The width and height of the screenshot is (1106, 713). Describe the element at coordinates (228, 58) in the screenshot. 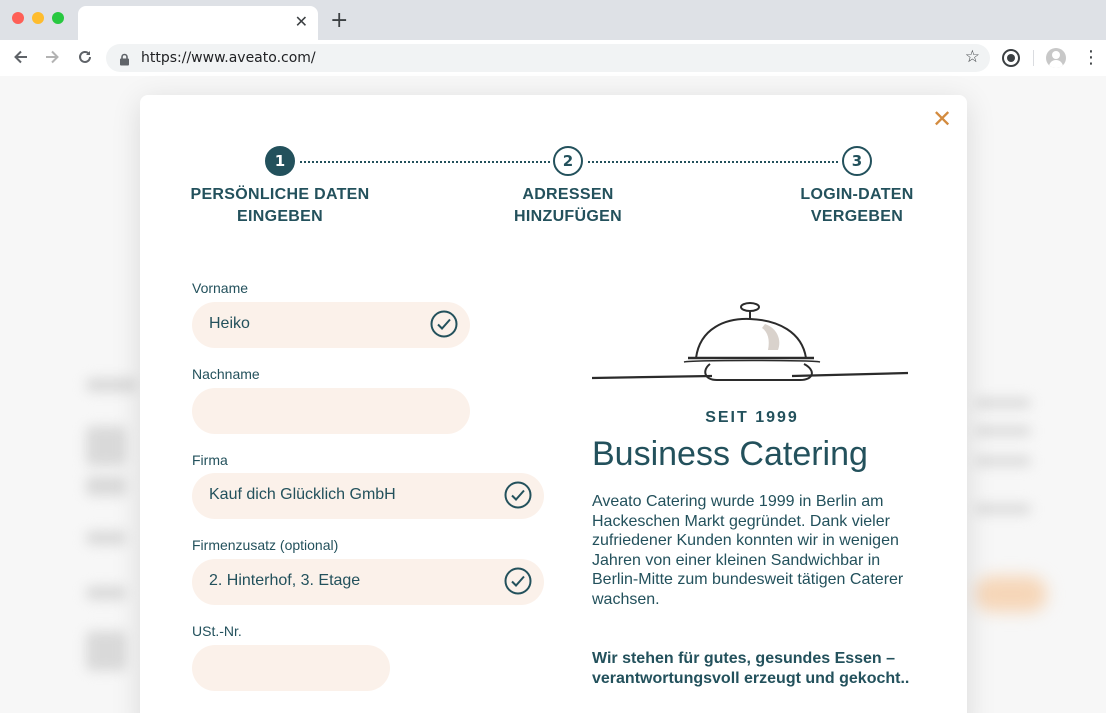

I see `url-text: https://www.aveato.com/` at that location.